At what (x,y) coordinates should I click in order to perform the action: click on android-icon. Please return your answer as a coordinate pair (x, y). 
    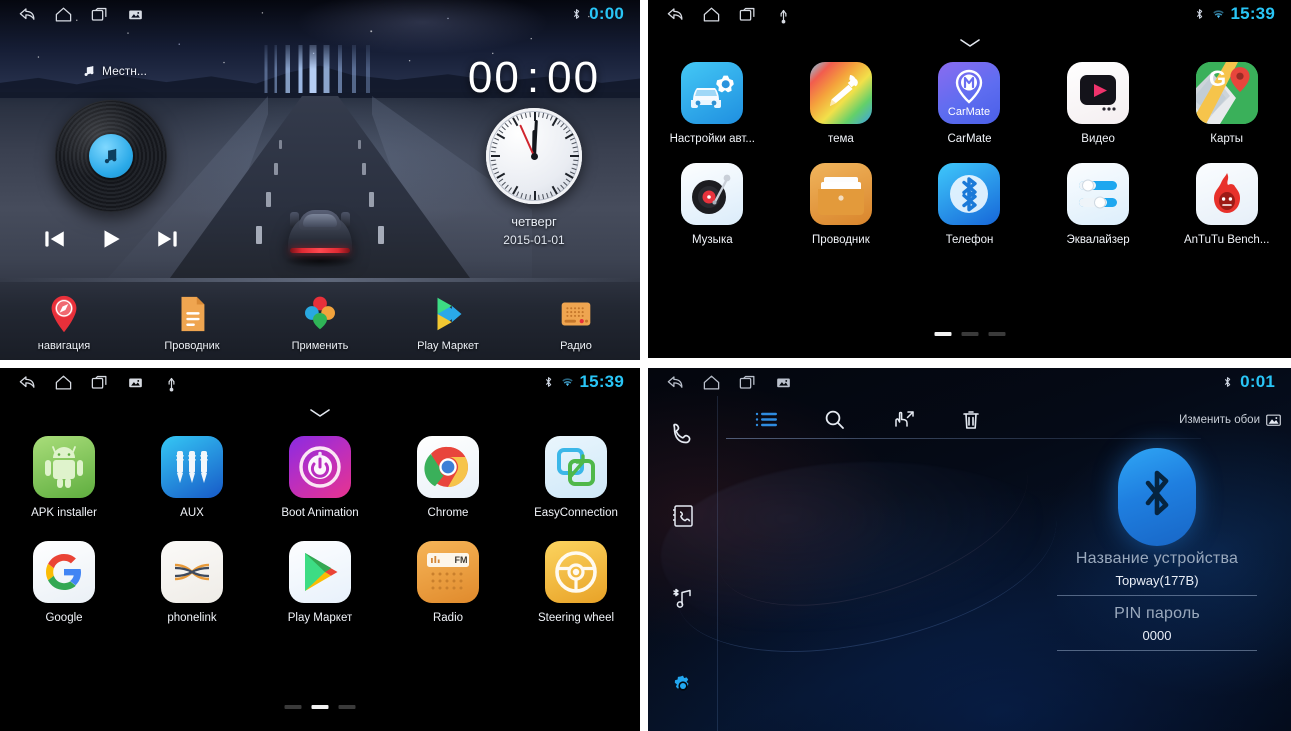
    Looking at the image, I should click on (64, 467).